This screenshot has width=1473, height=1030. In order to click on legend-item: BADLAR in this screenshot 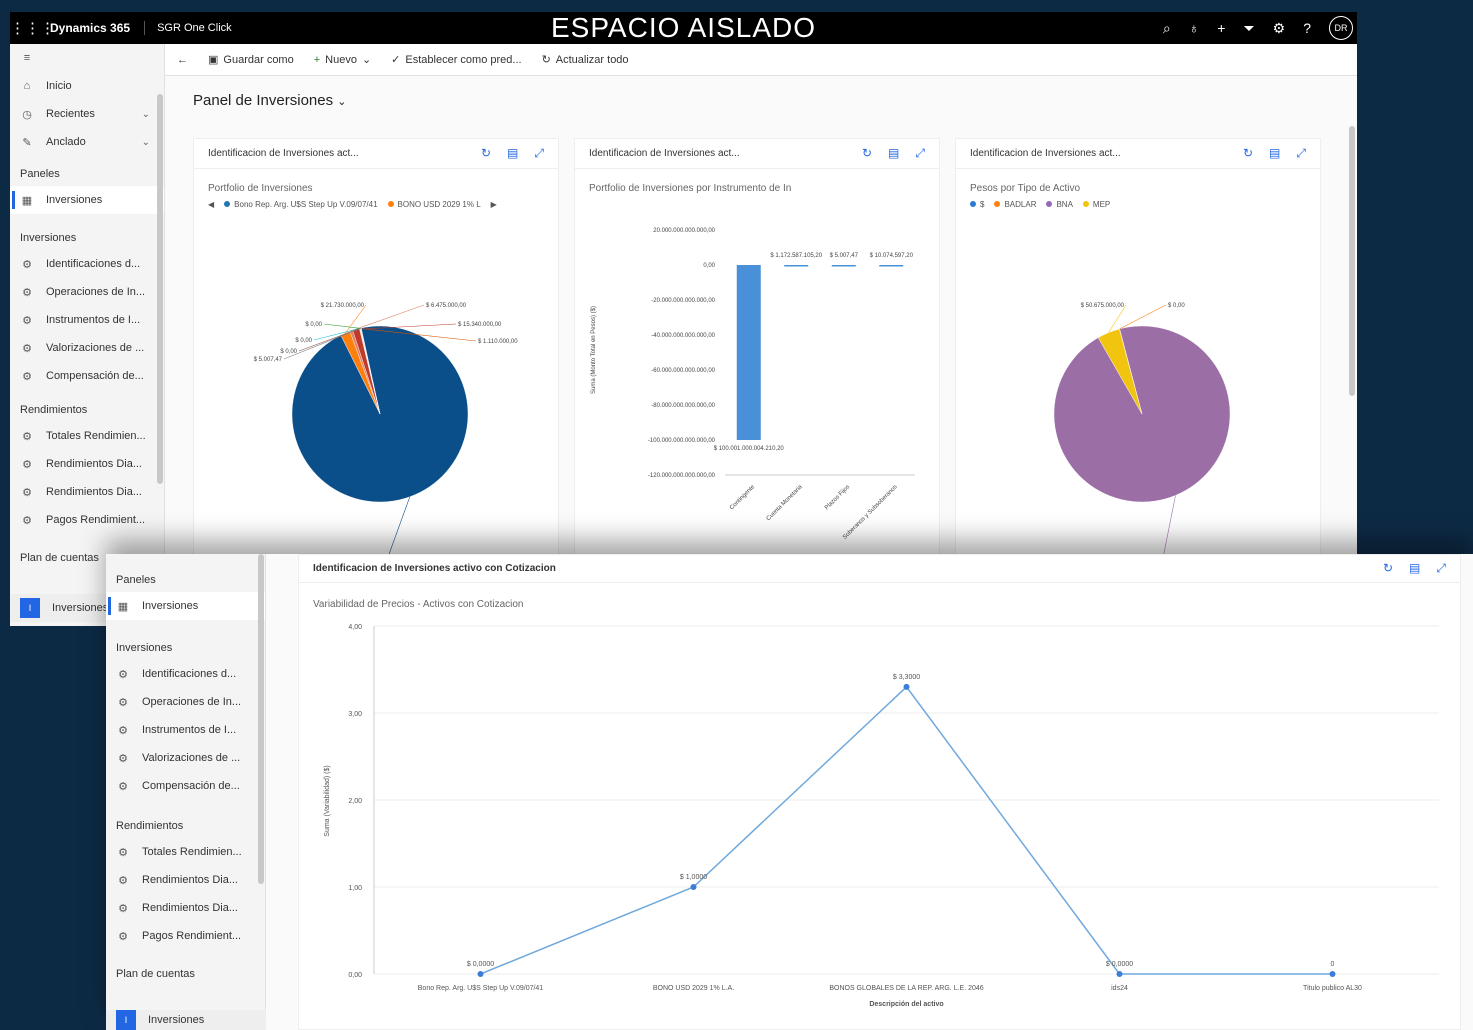, I will do `click(1015, 204)`.